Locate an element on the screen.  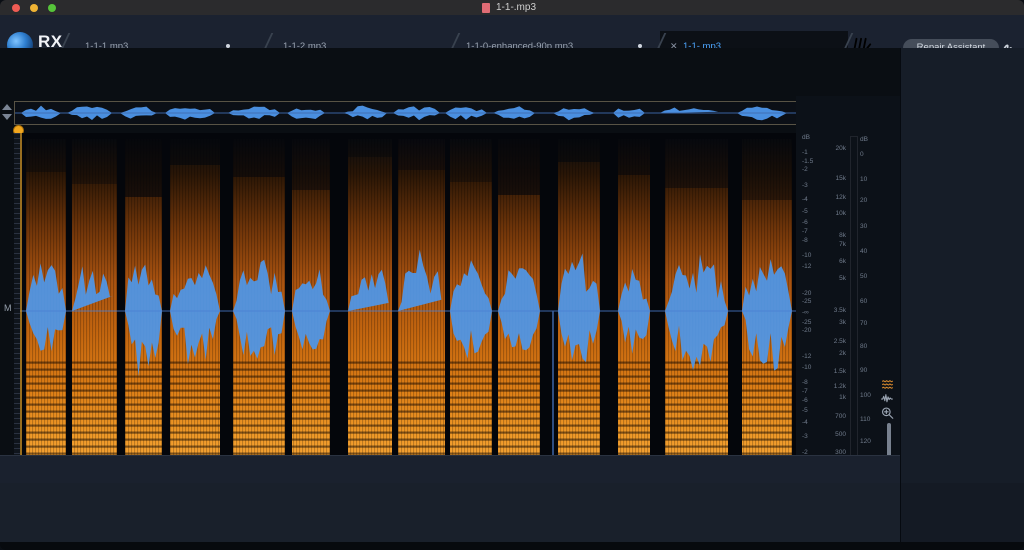
axis-label: 0 is located at coordinates (862, 154).